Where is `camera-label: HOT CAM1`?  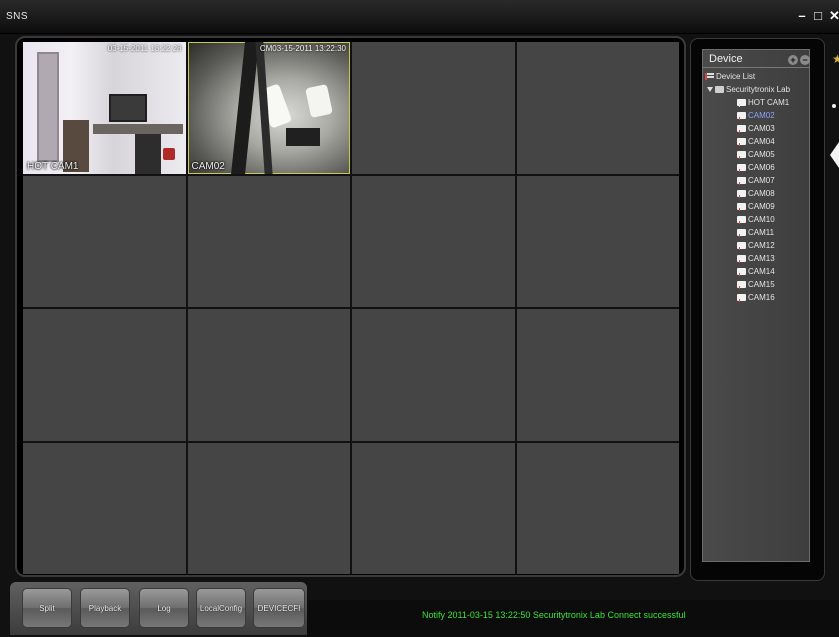 camera-label: HOT CAM1 is located at coordinates (53, 166).